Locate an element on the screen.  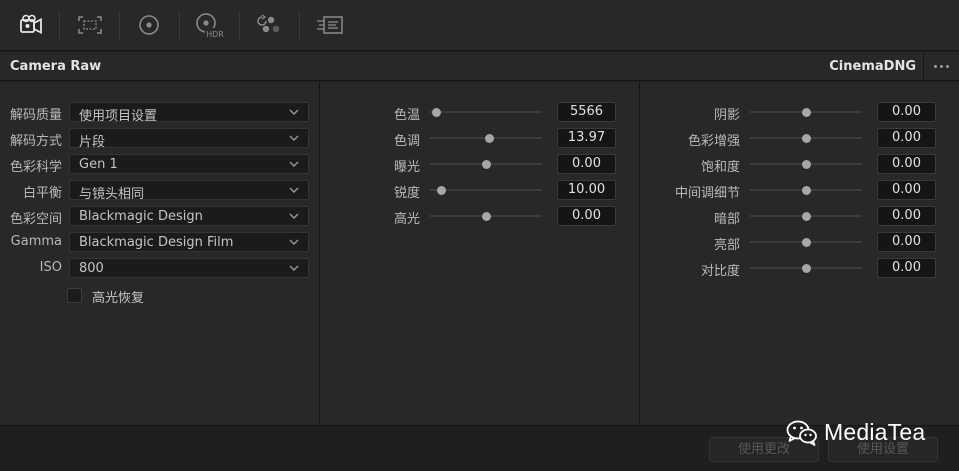
camera-raw-icon is located at coordinates (31, 24).